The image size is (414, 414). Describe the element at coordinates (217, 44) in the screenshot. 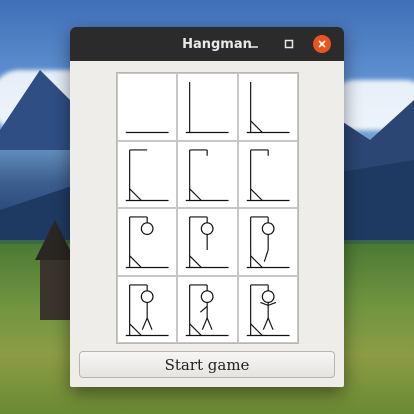

I see `window-title: Hangman` at that location.